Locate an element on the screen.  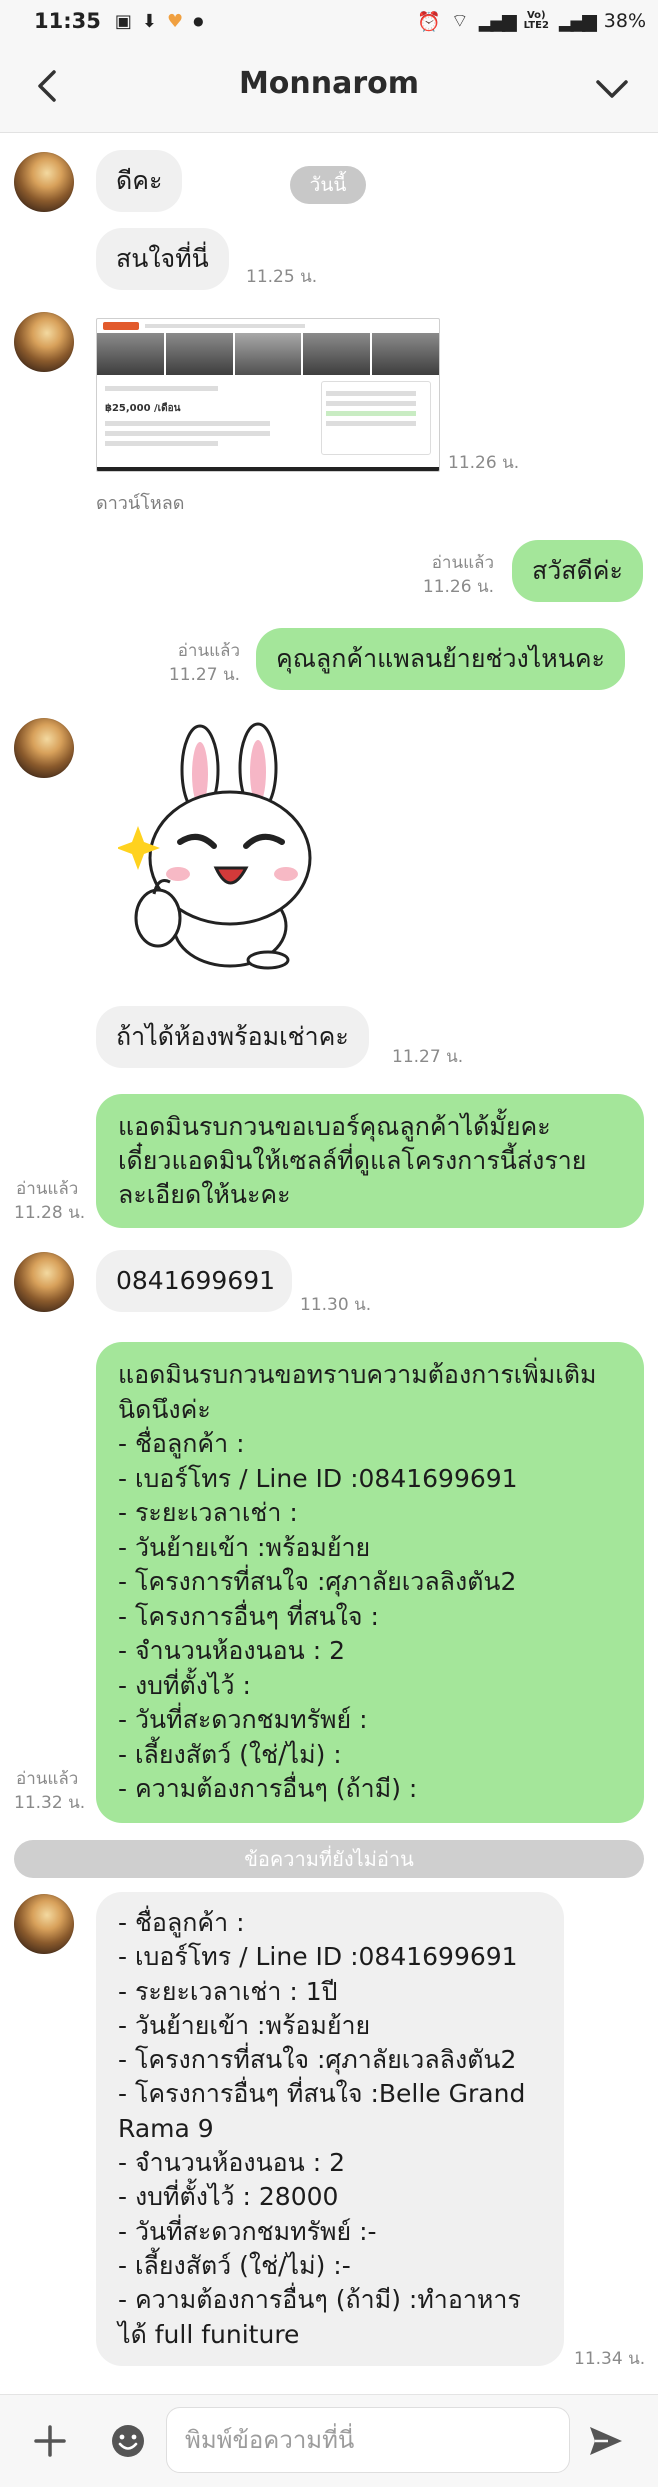
more-notifications-icon: ● is located at coordinates (198, 21).